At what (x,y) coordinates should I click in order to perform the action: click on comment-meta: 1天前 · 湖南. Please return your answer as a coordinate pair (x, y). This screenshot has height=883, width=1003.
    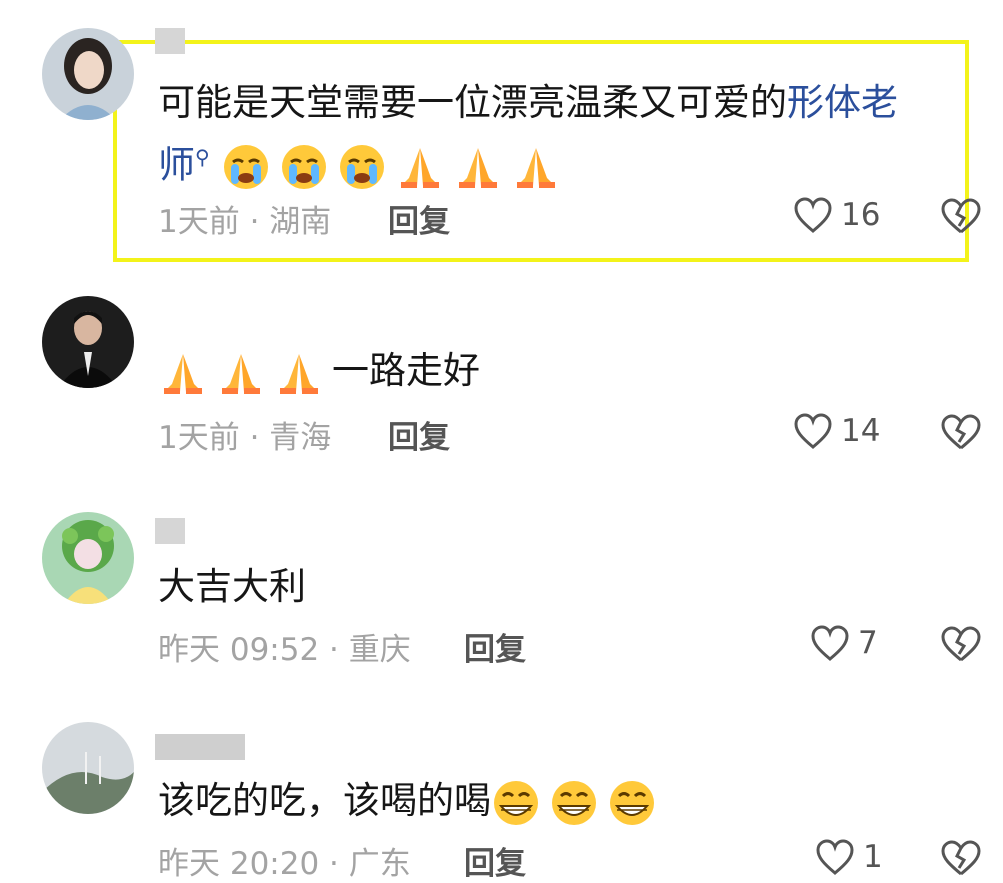
    Looking at the image, I should click on (245, 222).